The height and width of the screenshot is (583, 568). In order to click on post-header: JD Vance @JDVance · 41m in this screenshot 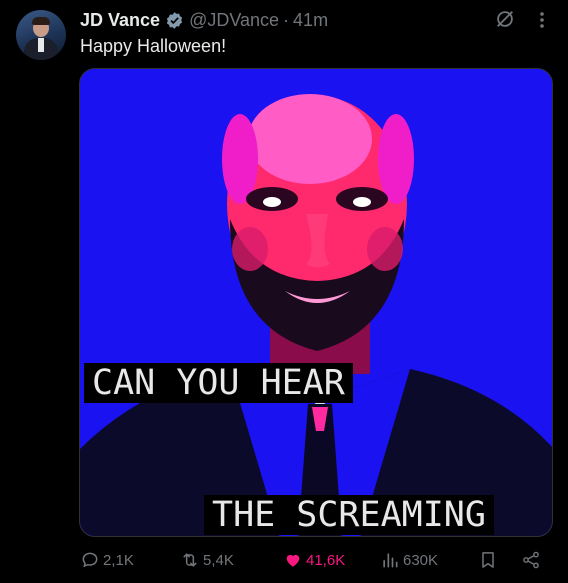, I will do `click(204, 20)`.